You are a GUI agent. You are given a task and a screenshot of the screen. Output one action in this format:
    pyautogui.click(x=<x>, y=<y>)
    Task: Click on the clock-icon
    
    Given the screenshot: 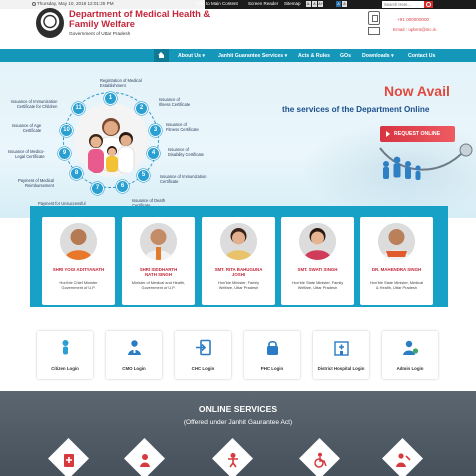 What is the action you would take?
    pyautogui.click(x=34, y=4)
    